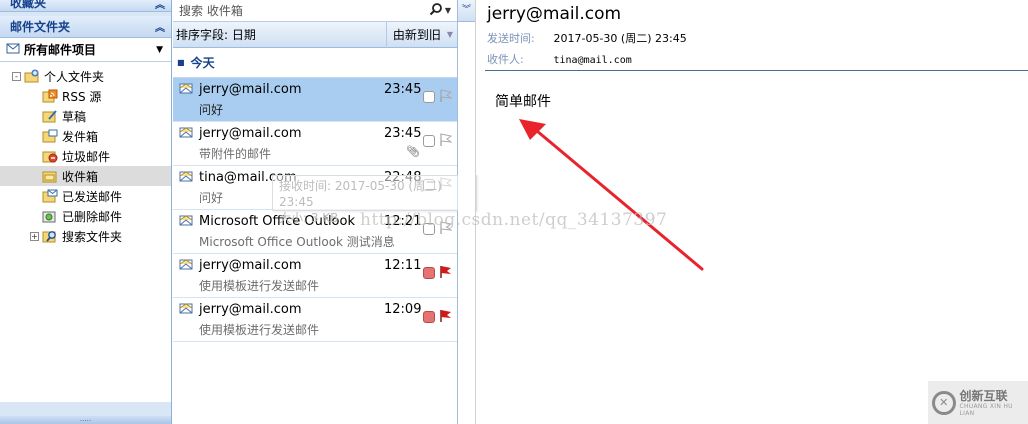 The image size is (1028, 424). What do you see at coordinates (523, 102) in the screenshot?
I see `message-body: 简单邮件` at bounding box center [523, 102].